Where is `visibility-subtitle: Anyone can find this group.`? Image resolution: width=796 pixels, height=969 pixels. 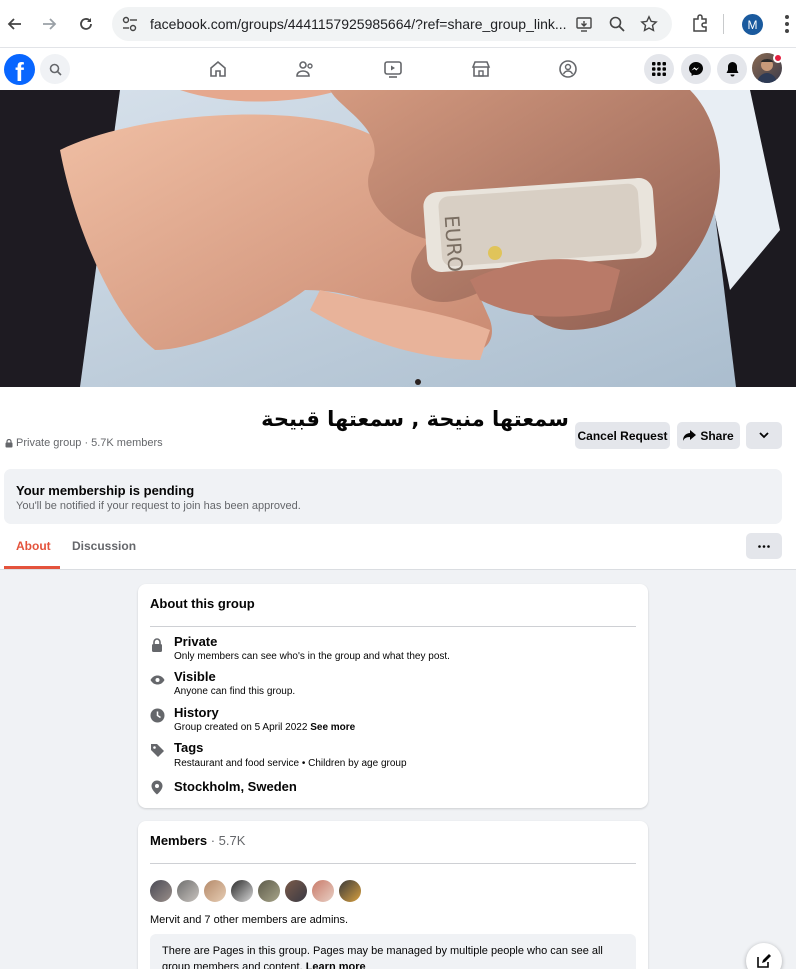
visibility-subtitle: Anyone can find this group. is located at coordinates (235, 691).